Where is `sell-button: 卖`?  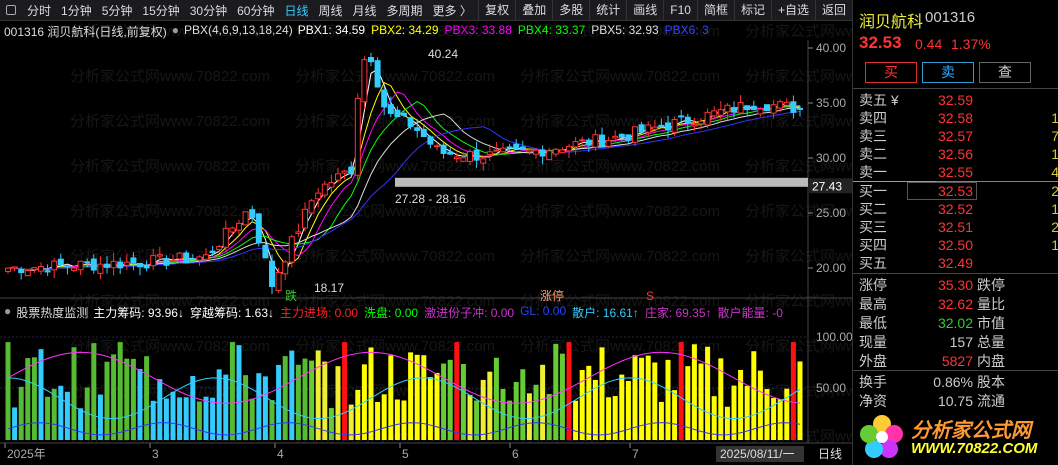 sell-button: 卖 is located at coordinates (948, 72).